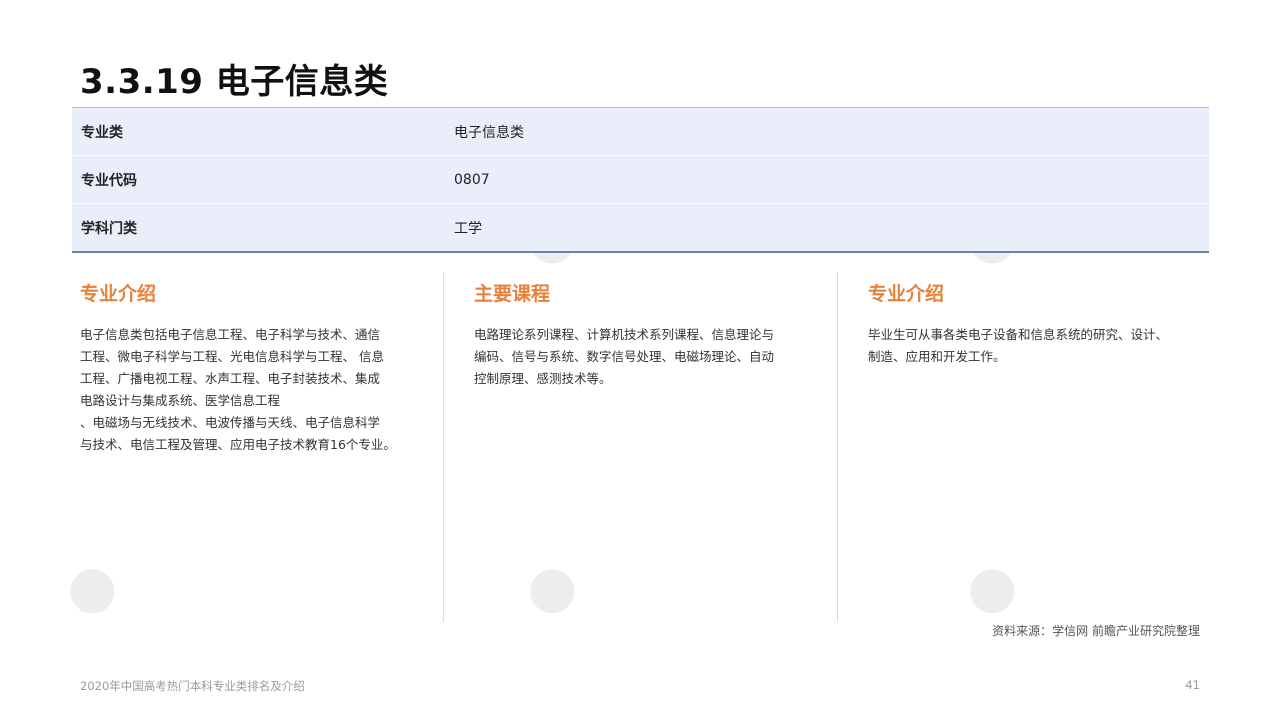 The height and width of the screenshot is (720, 1280). Describe the element at coordinates (489, 132) in the screenshot. I see `info-value: 电子信息类` at that location.